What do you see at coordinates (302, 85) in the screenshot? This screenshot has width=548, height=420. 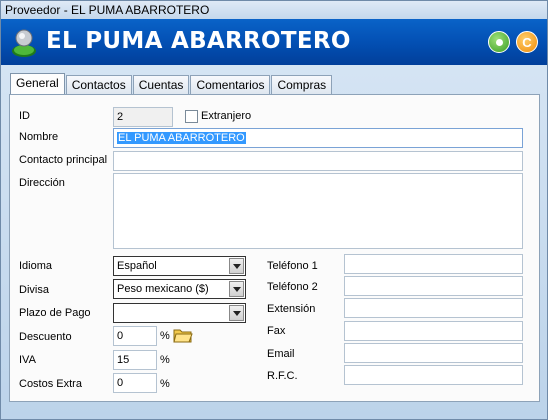 I see `tab-compras: Compras` at bounding box center [302, 85].